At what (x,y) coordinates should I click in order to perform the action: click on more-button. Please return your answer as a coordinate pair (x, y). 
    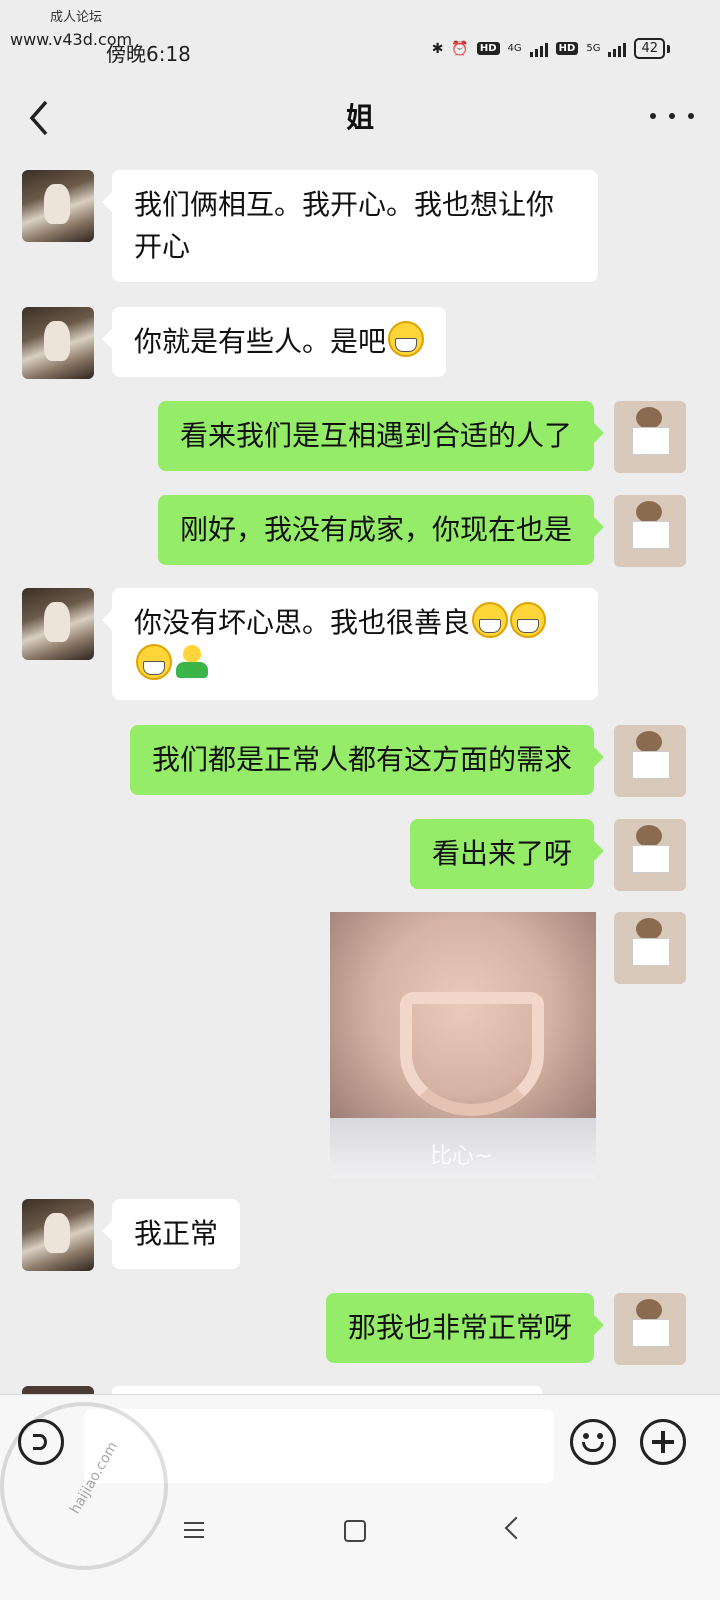
    Looking at the image, I should click on (672, 116).